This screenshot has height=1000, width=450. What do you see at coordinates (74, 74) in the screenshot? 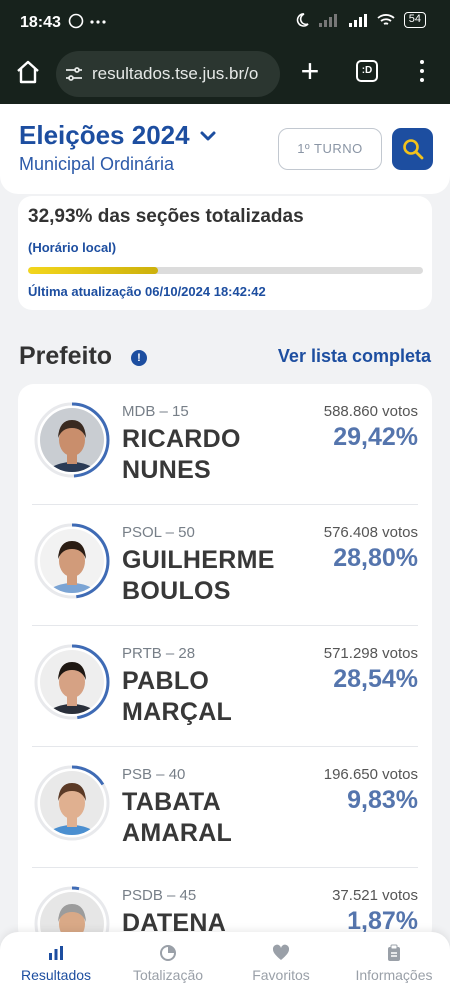
I see `site-settings-icon` at bounding box center [74, 74].